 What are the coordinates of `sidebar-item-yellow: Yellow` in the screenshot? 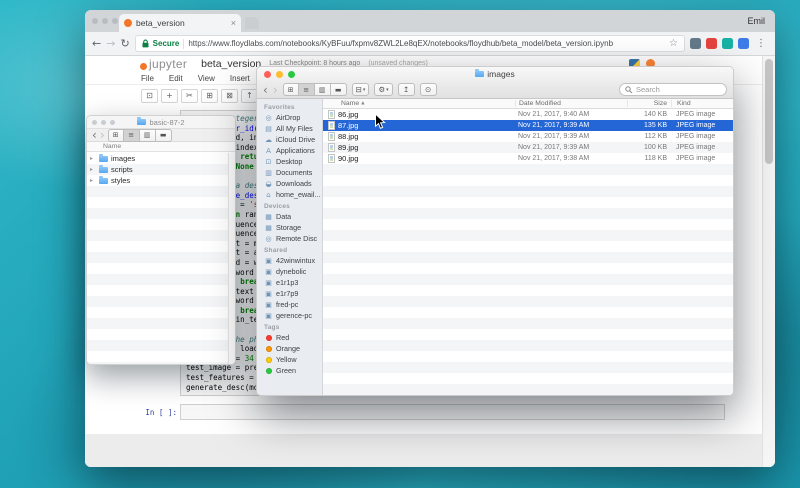 It's located at (289, 359).